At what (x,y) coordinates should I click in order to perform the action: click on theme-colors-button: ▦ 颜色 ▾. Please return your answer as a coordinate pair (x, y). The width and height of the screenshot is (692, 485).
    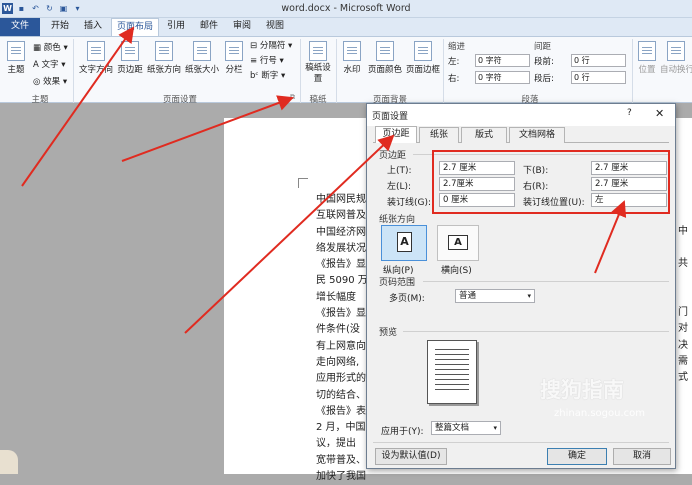
    Looking at the image, I should click on (50, 47).